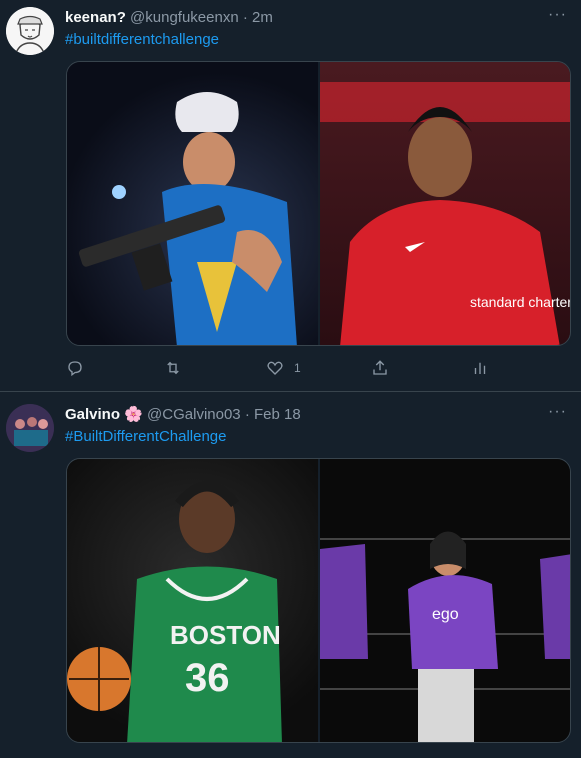  I want to click on wrestlers-image-icon: ego, so click(445, 636).